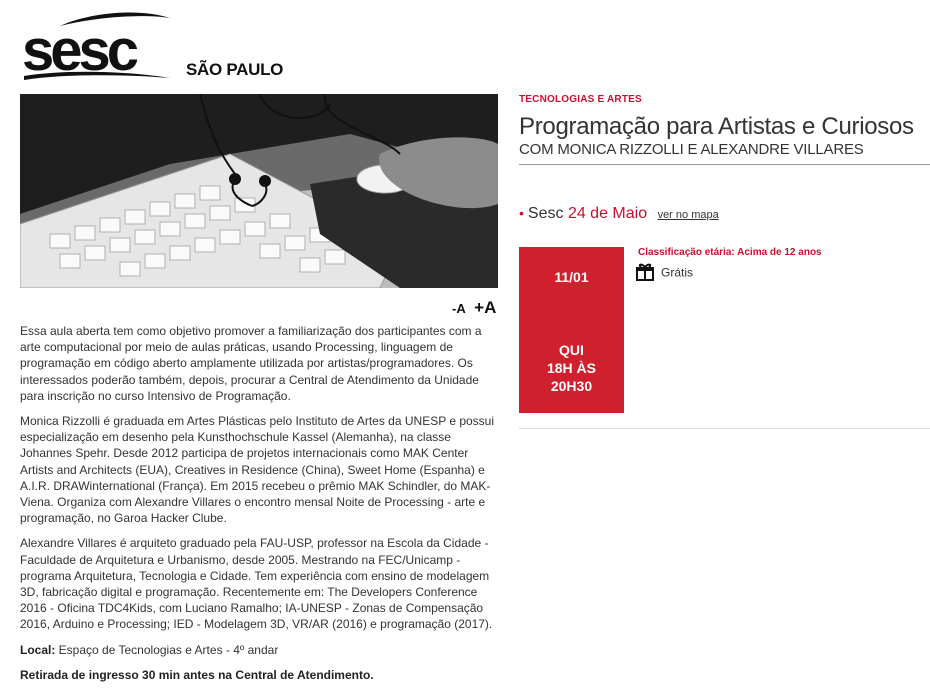  I want to click on event-category: TECNOLOGIAS E ARTES, so click(724, 99).